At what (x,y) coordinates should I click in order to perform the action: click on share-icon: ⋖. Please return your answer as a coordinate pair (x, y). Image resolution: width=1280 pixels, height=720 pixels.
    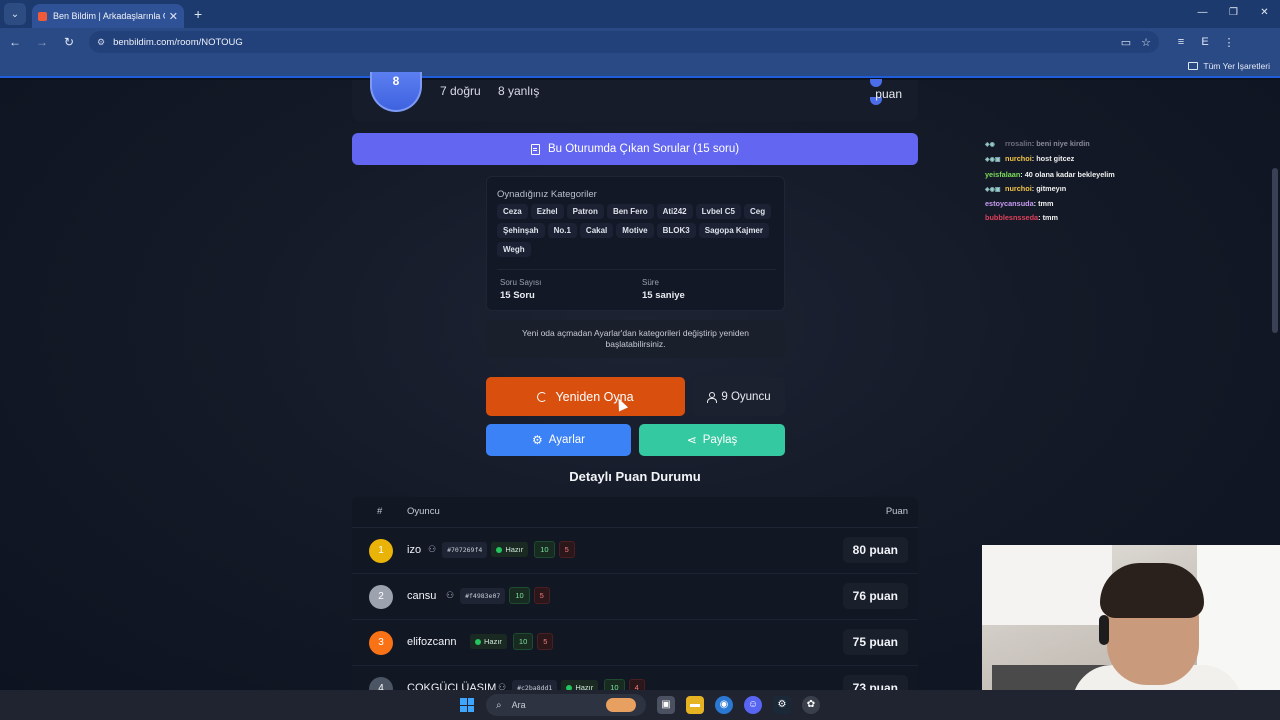
    Looking at the image, I should click on (691, 440).